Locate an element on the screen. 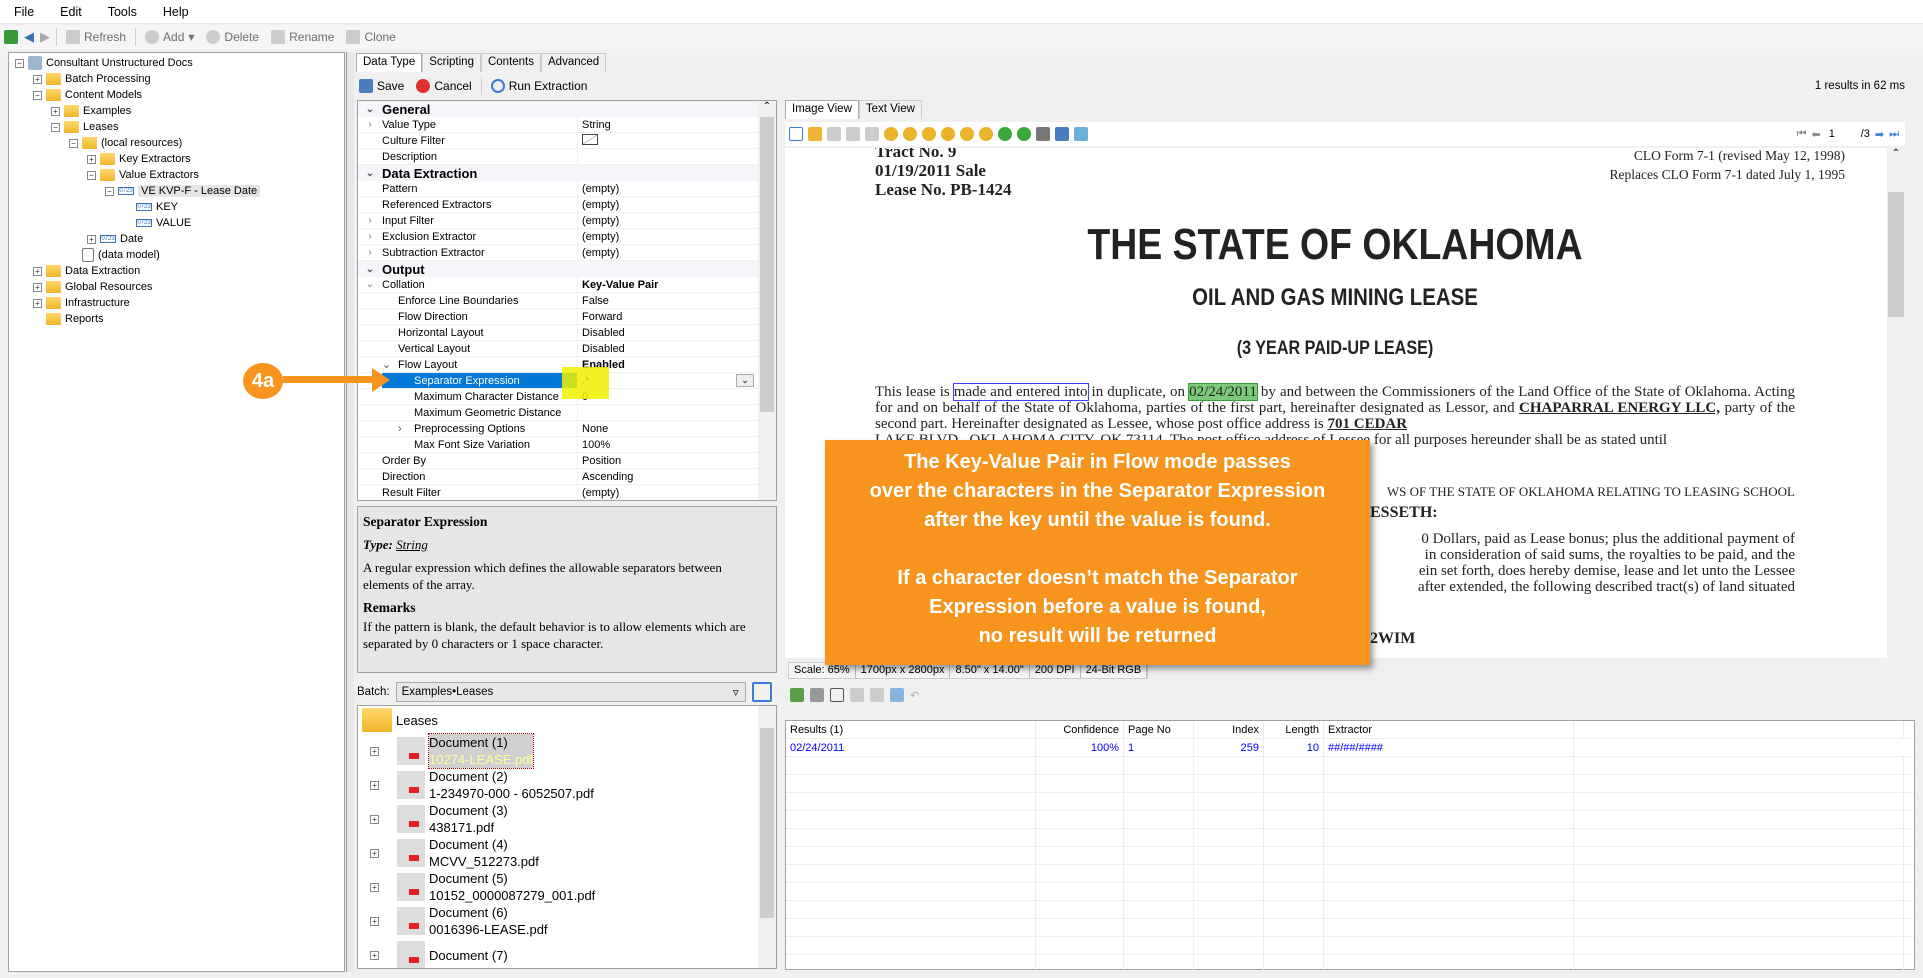 The height and width of the screenshot is (978, 1923). property-row: Vertical Layout Disabled is located at coordinates (567, 349).